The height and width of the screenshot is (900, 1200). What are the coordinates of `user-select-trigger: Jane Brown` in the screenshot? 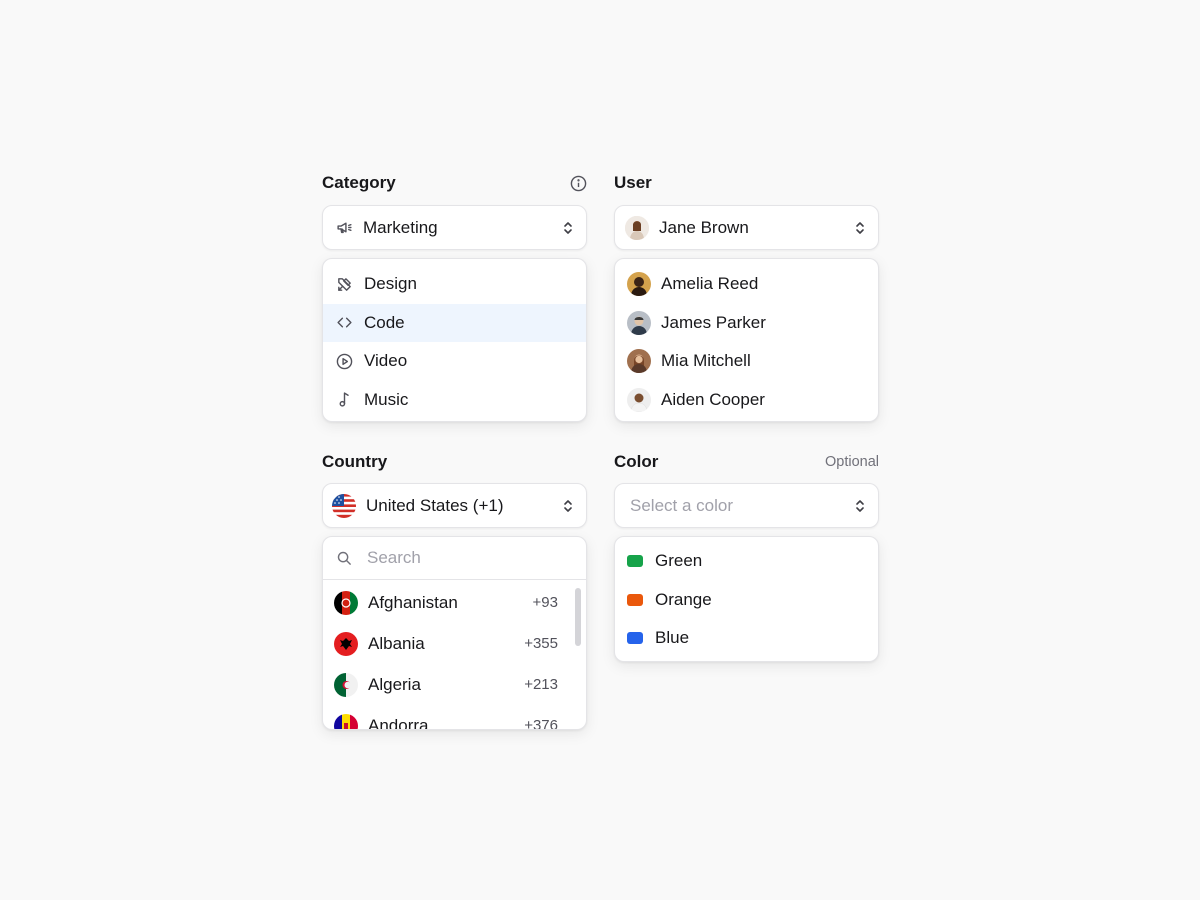 It's located at (746, 227).